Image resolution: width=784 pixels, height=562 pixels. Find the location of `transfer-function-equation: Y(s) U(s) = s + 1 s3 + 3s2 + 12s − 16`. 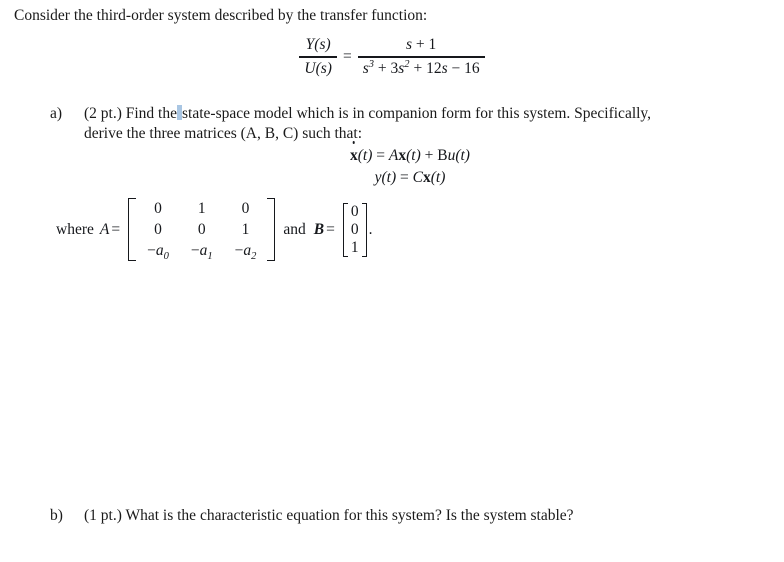

transfer-function-equation: Y(s) U(s) = s + 1 s3 + 3s2 + 12s − 16 is located at coordinates (392, 57).